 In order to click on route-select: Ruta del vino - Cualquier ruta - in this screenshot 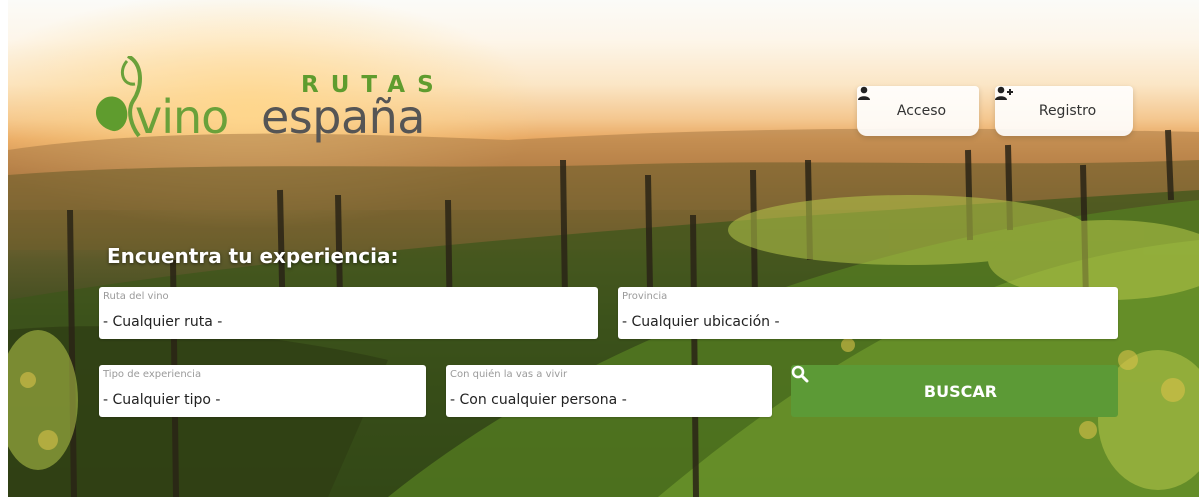, I will do `click(348, 313)`.